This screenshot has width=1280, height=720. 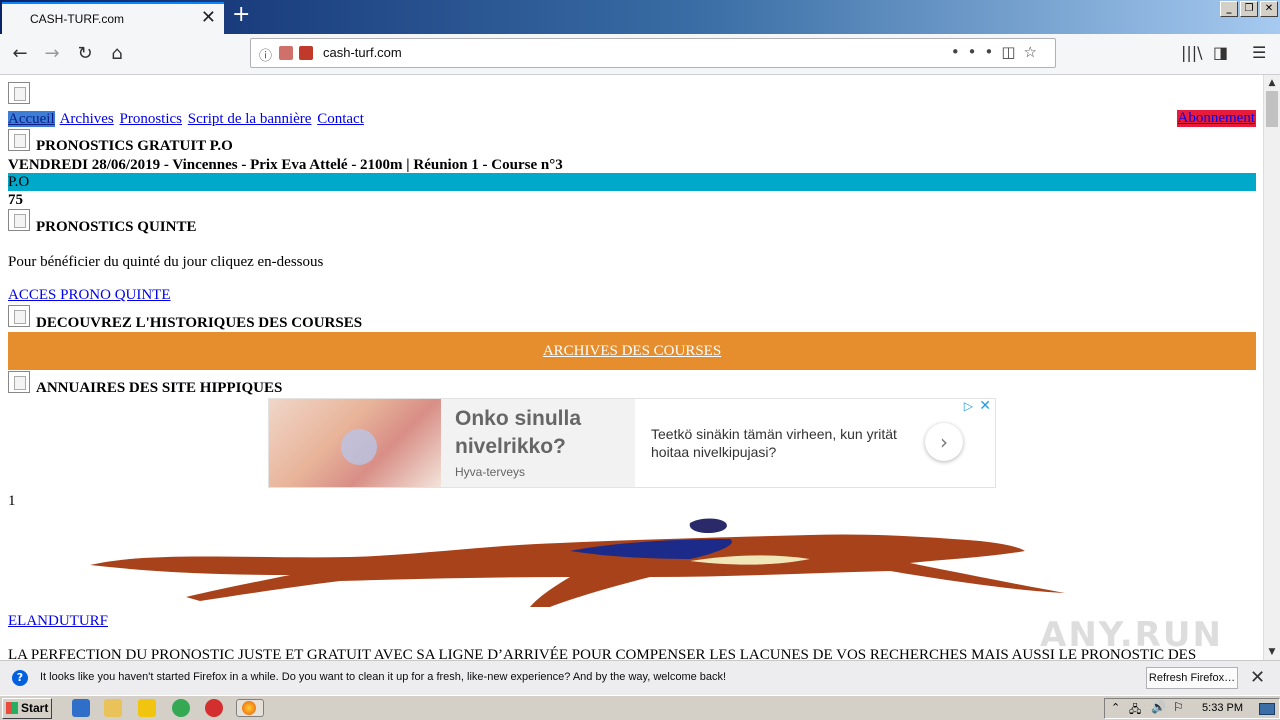 What do you see at coordinates (208, 18) in the screenshot?
I see `tab-close-icon: ✕` at bounding box center [208, 18].